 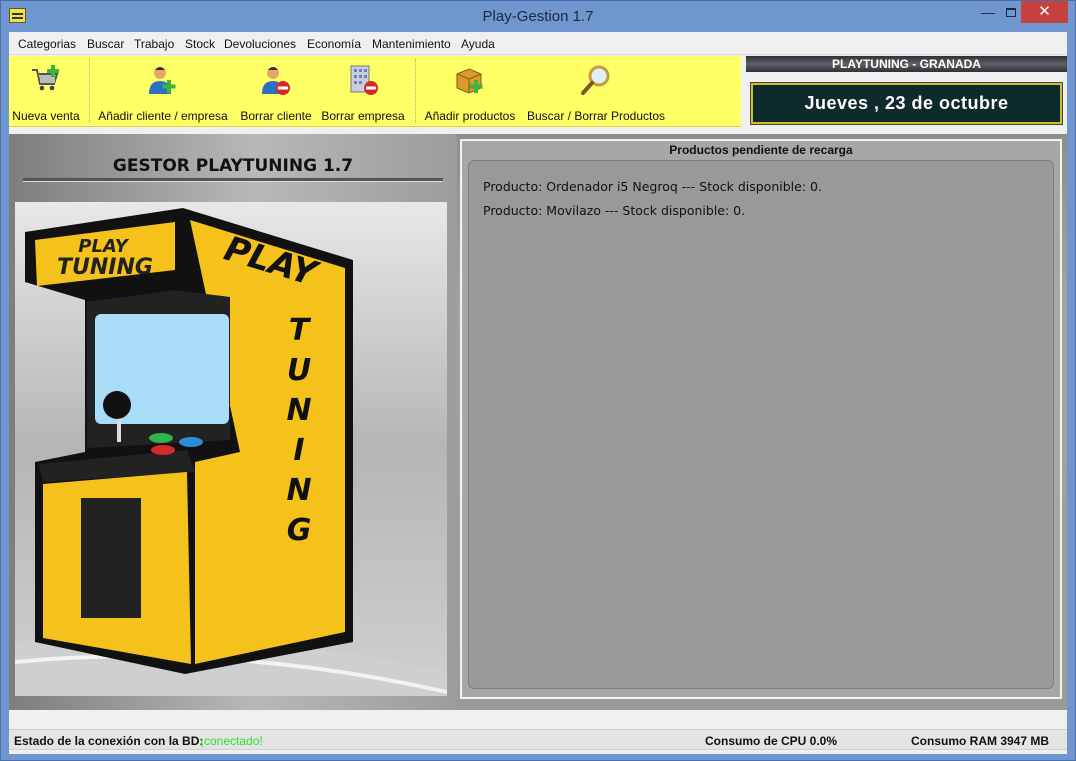 I want to click on delete-company-button: Borrar empresa, so click(x=363, y=92).